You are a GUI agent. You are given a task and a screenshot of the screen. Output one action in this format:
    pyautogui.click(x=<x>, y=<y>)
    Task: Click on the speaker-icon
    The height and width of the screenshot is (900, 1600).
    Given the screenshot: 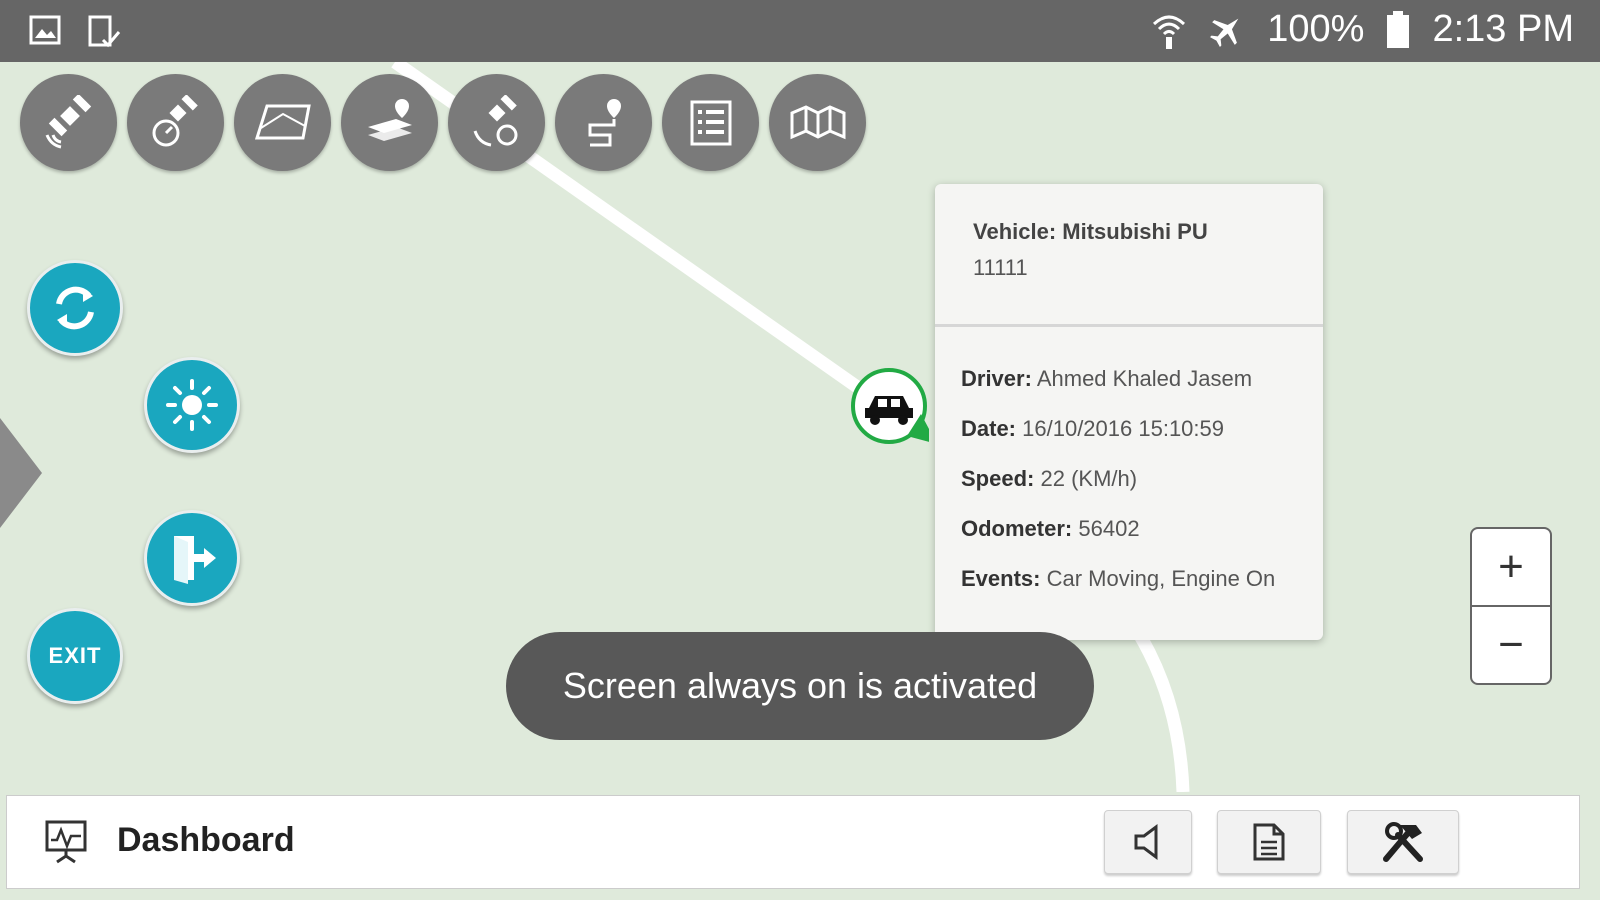 What is the action you would take?
    pyautogui.click(x=1146, y=842)
    